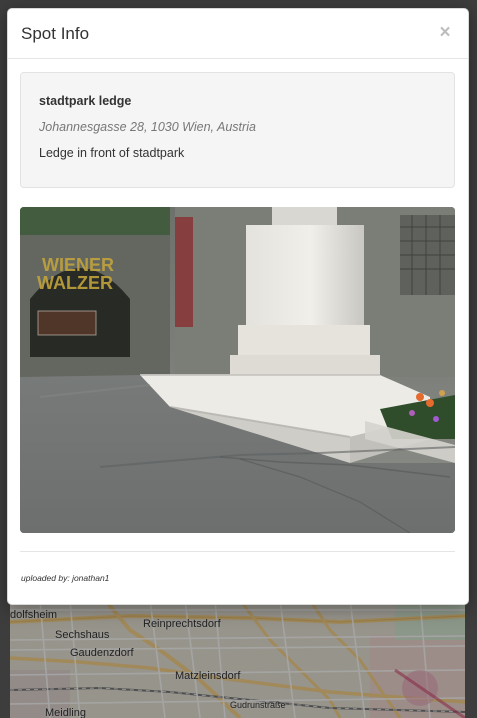 The width and height of the screenshot is (477, 718). What do you see at coordinates (85, 101) in the screenshot?
I see `spot-name: stadtpark ledge` at bounding box center [85, 101].